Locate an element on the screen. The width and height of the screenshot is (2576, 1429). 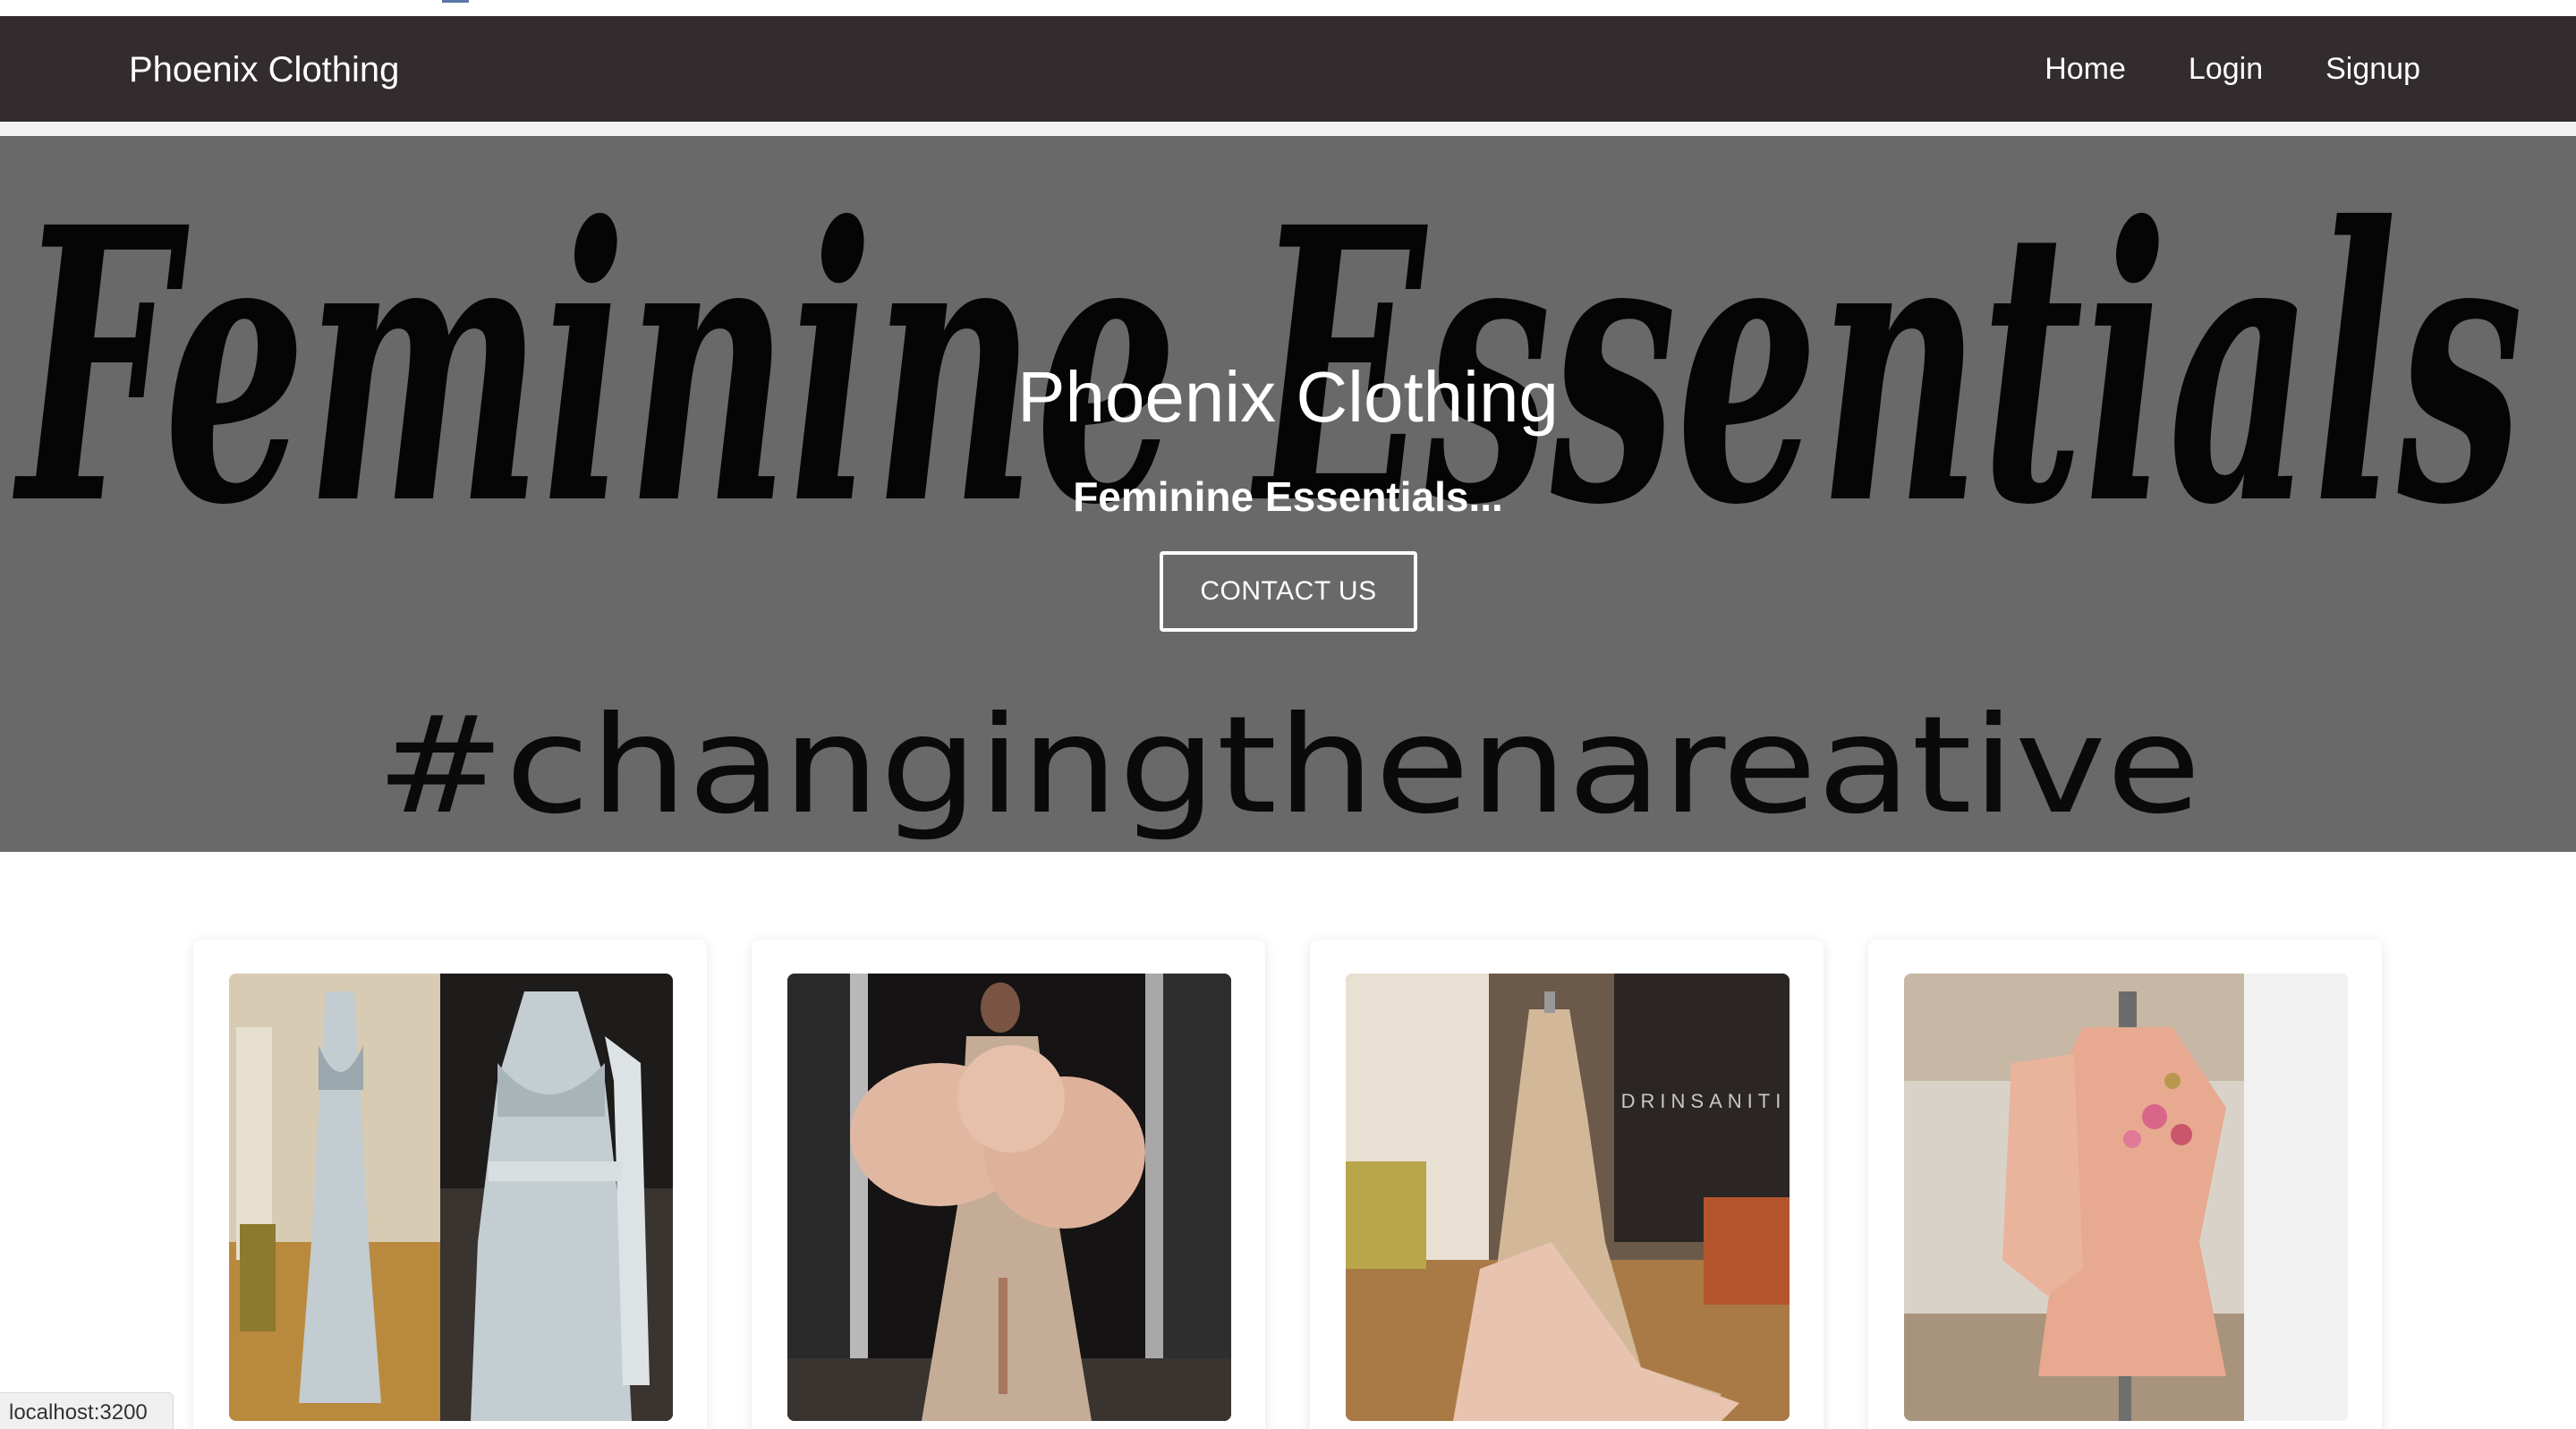
product-image-3: DRINSANITI is located at coordinates (1568, 1198).